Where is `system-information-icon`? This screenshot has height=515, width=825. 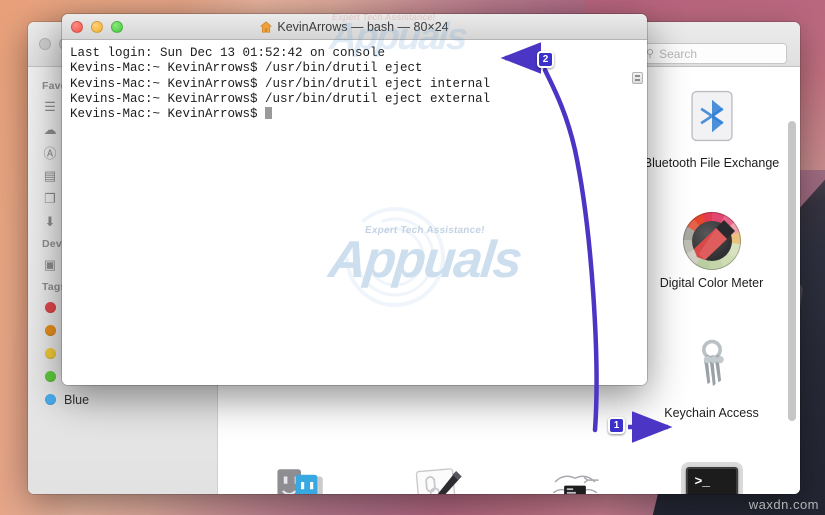
system-information-icon is located at coordinates (575, 484).